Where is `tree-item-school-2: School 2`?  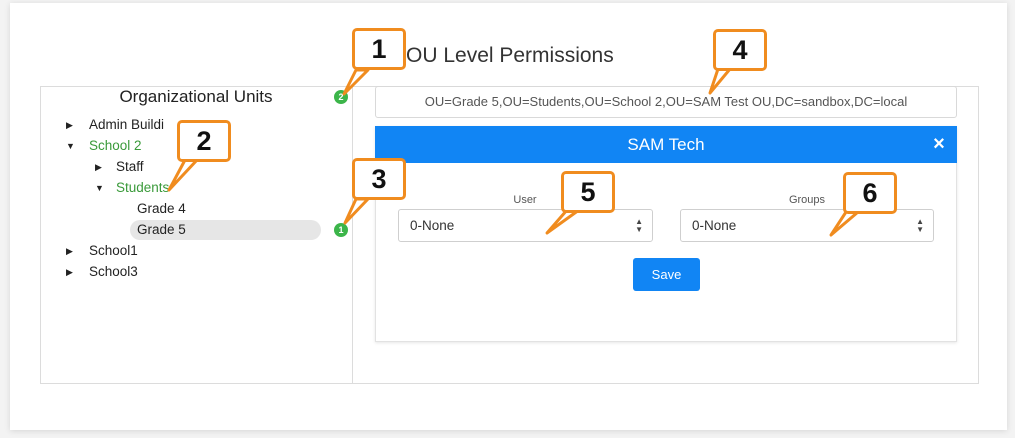 tree-item-school-2: School 2 is located at coordinates (115, 145).